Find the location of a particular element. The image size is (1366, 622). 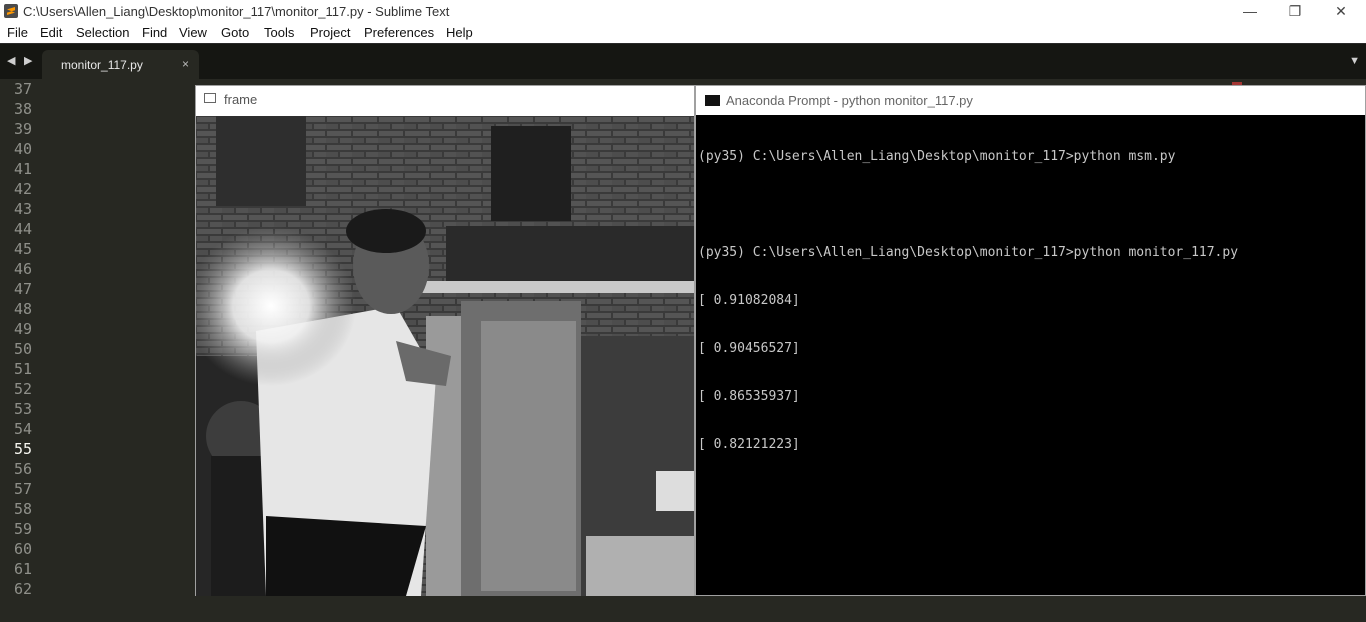

line-number: 56 is located at coordinates (22, 469).